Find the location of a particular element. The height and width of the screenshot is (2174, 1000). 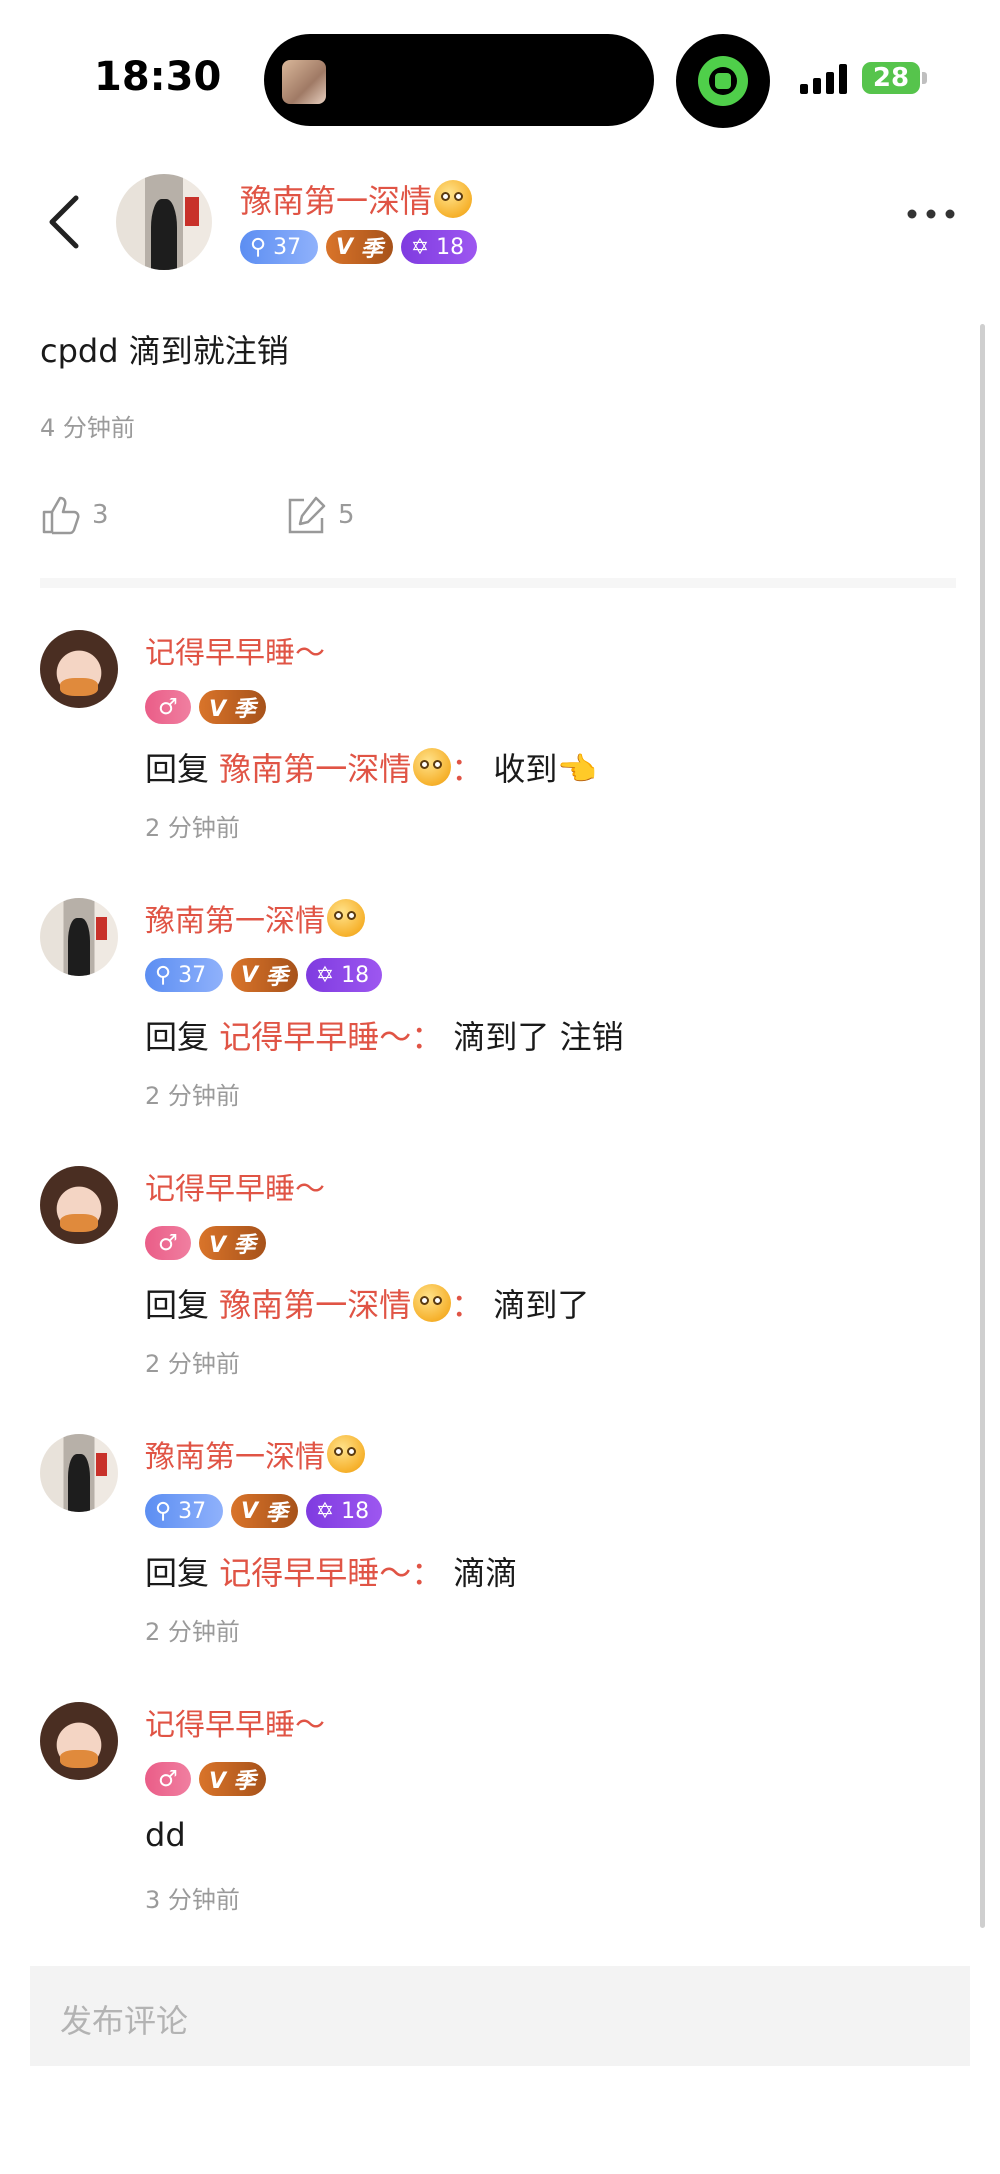

comment-icon is located at coordinates (307, 515).